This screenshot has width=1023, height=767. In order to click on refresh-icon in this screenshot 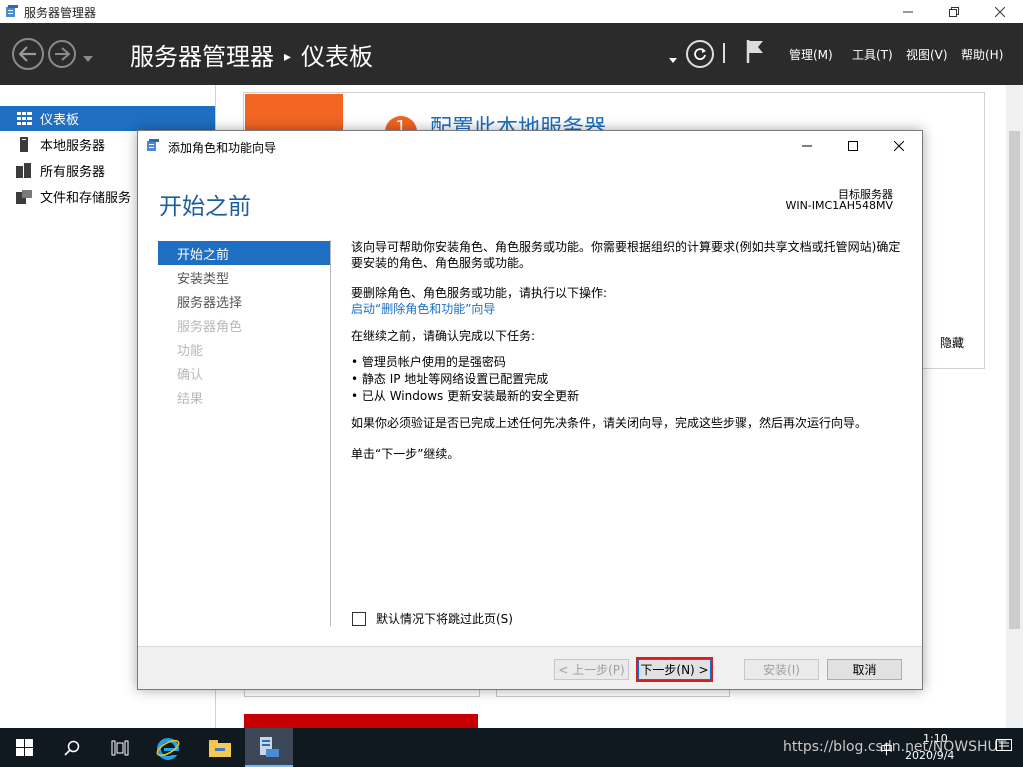, I will do `click(700, 54)`.